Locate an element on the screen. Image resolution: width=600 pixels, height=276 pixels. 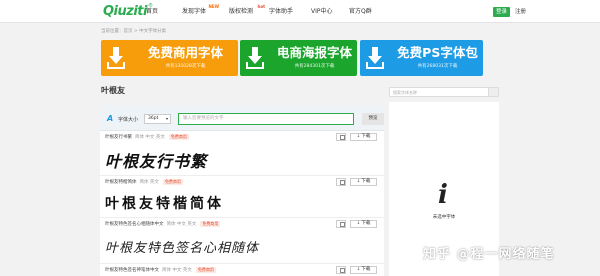
nav-item-label: 字体助手 is located at coordinates (281, 11).